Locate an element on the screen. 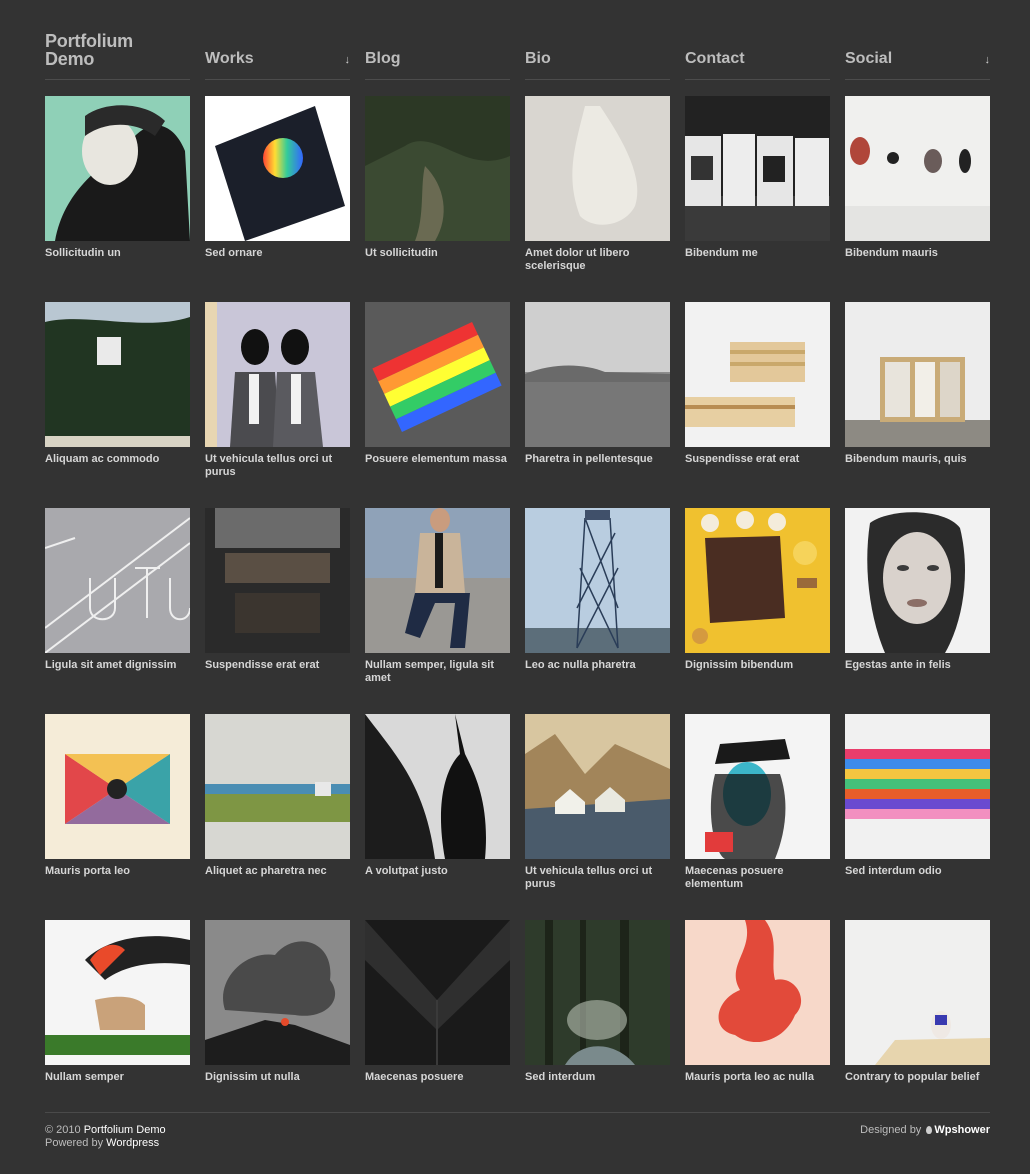  wpshower-link: Wpshower is located at coordinates (962, 1130).